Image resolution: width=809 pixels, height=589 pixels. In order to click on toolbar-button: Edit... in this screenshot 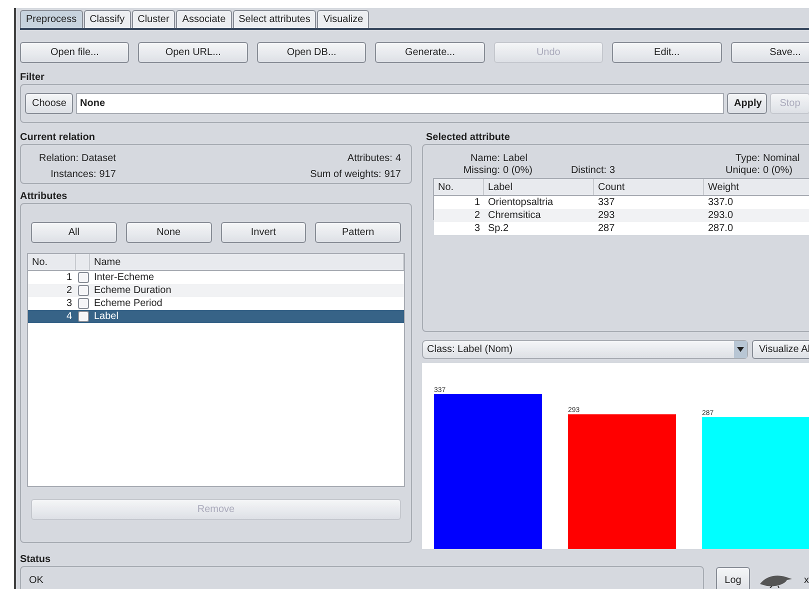, I will do `click(667, 52)`.